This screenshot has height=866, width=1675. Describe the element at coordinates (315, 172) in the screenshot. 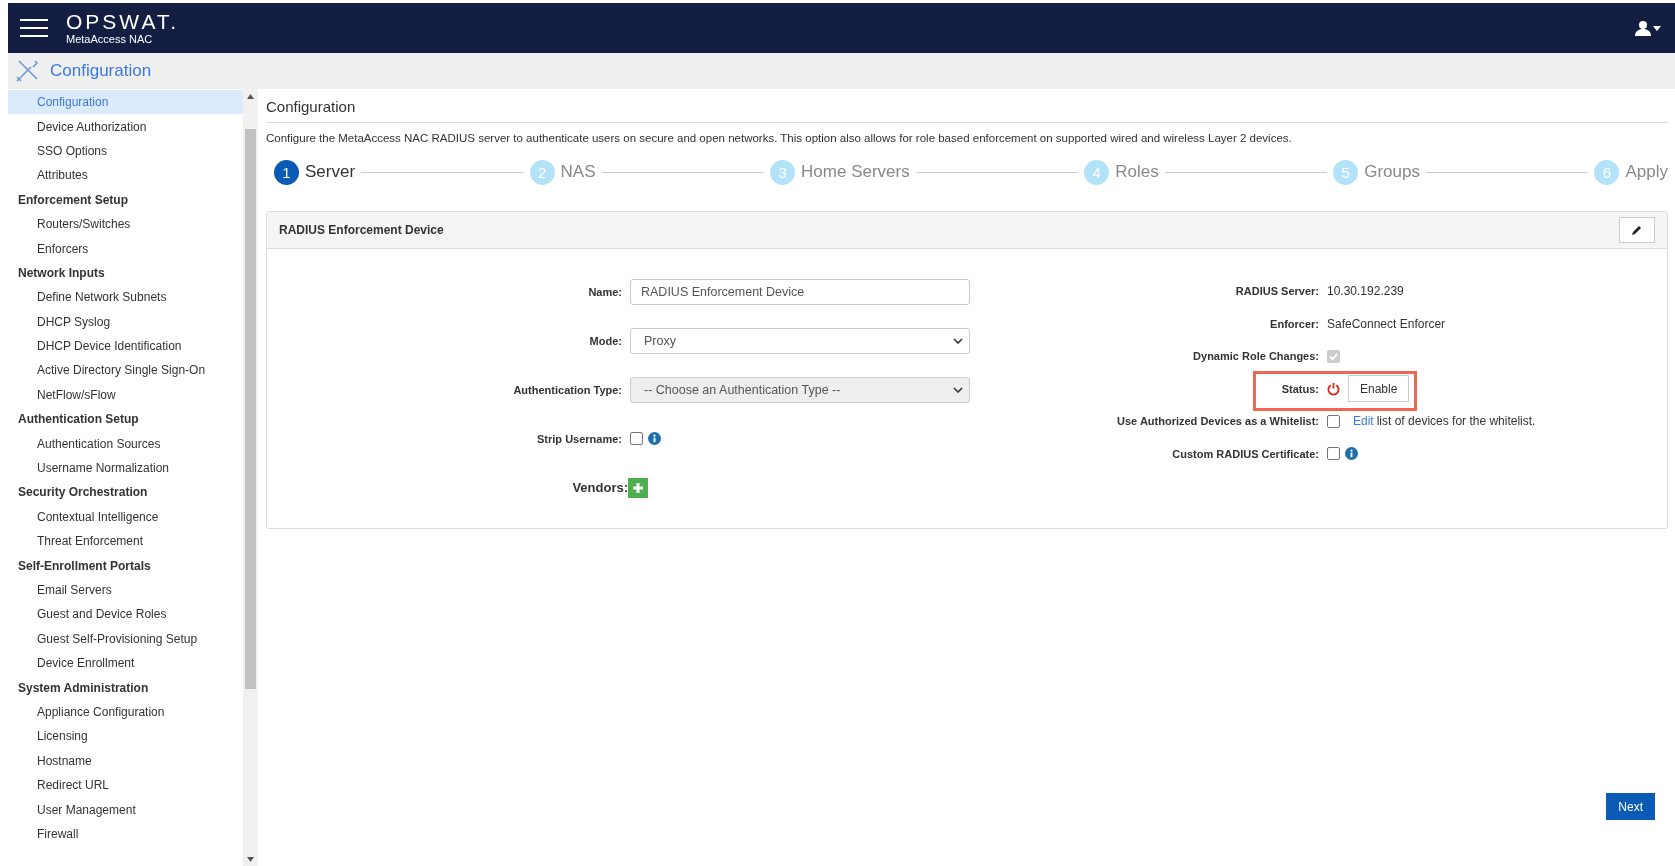

I see `wizard-step: 1 Server` at that location.